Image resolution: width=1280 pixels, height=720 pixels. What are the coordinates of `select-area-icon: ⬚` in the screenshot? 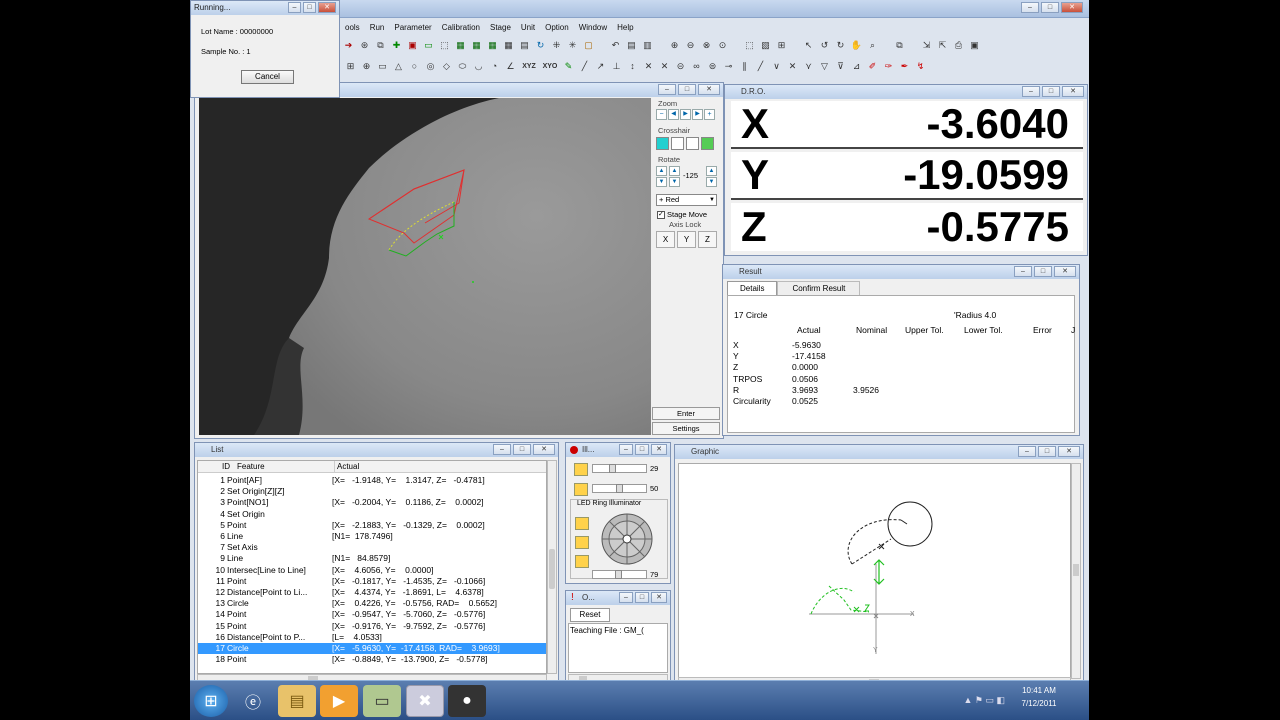 It's located at (749, 45).